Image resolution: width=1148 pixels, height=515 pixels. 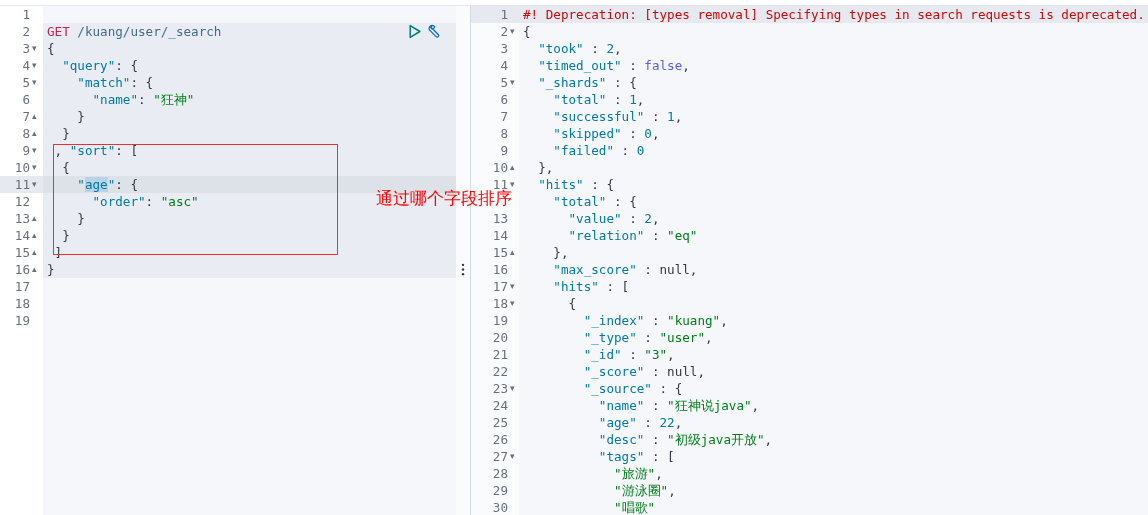 I want to click on code-line: "唱歌", so click(x=634, y=507).